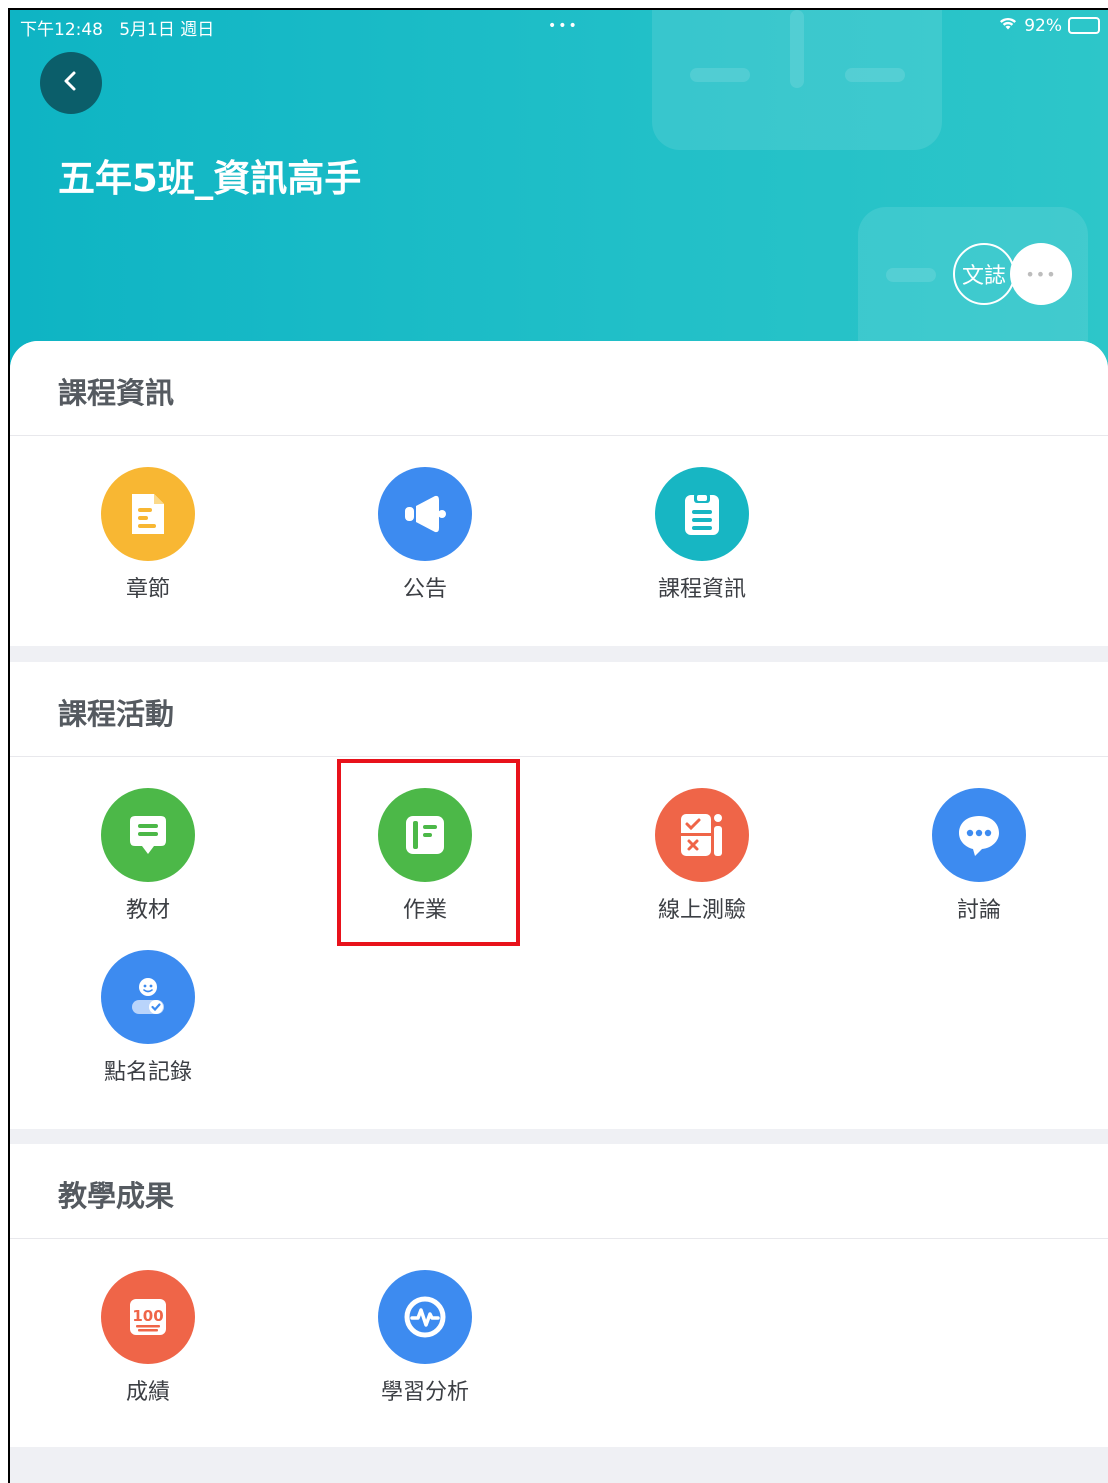 The image size is (1108, 1483). What do you see at coordinates (701, 910) in the screenshot?
I see `tile-label: 線上測驗` at bounding box center [701, 910].